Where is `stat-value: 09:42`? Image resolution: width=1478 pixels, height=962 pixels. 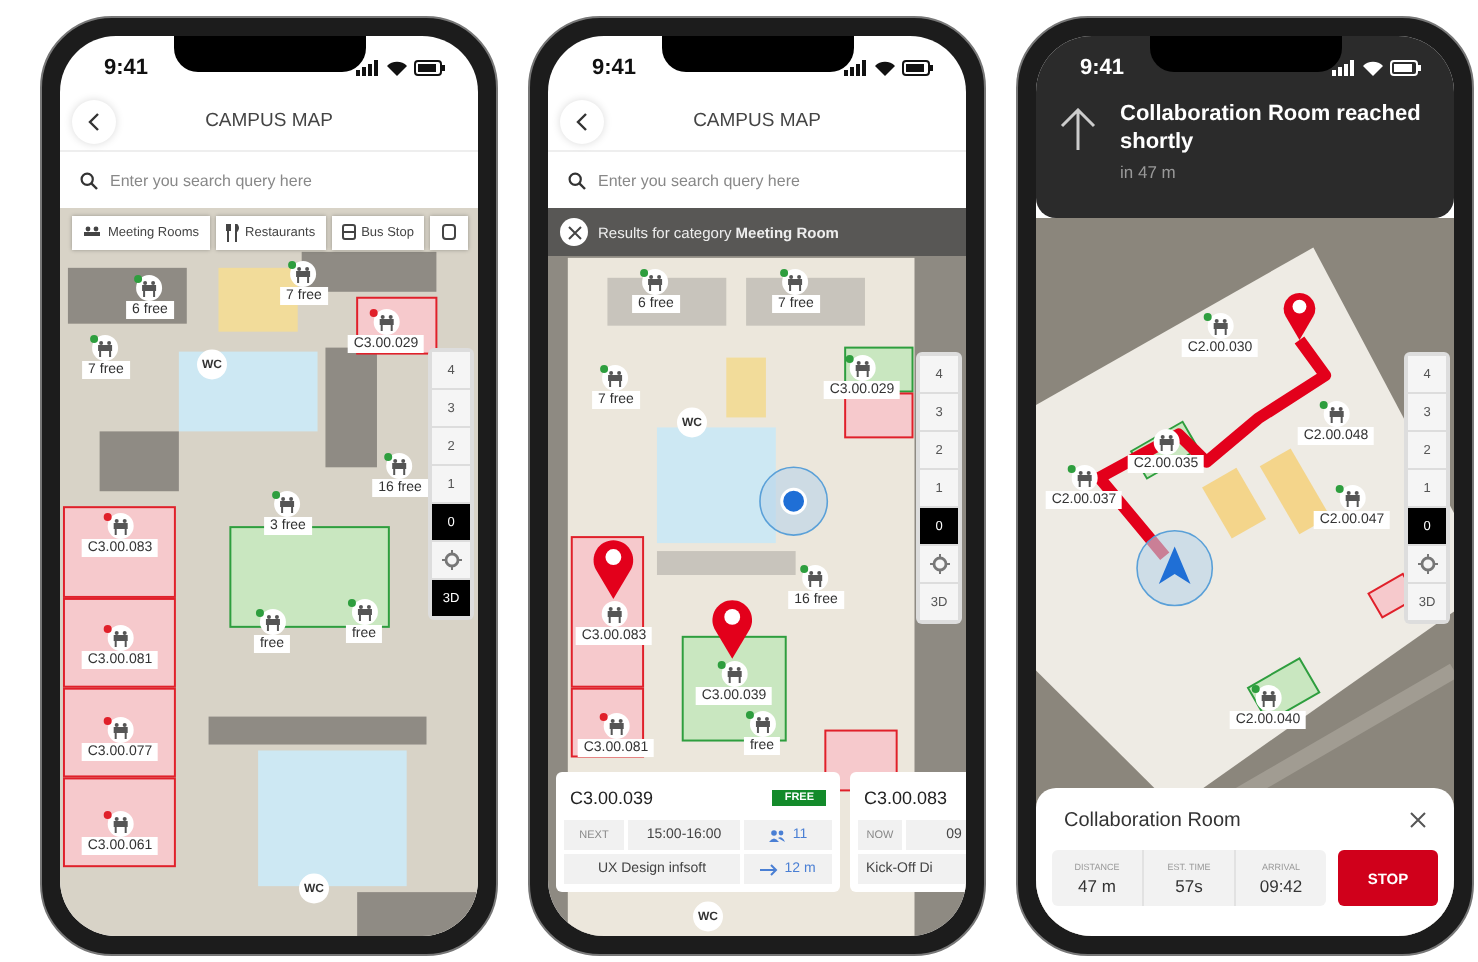
stat-value: 09:42 is located at coordinates (1281, 885).